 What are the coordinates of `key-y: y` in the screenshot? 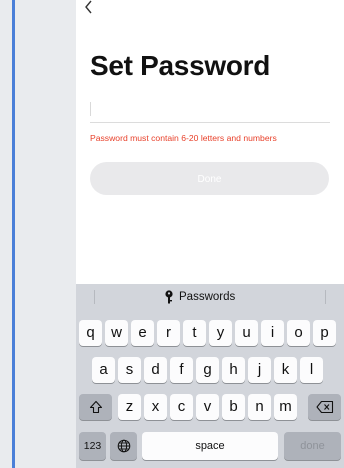 It's located at (220, 333).